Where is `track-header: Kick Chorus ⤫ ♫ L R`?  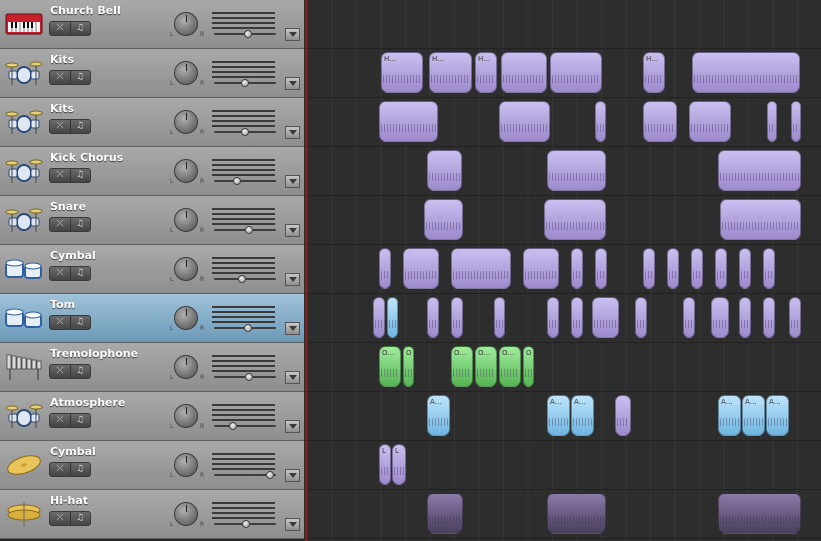
track-header: Kick Chorus ⤫ ♫ L R is located at coordinates (152, 171).